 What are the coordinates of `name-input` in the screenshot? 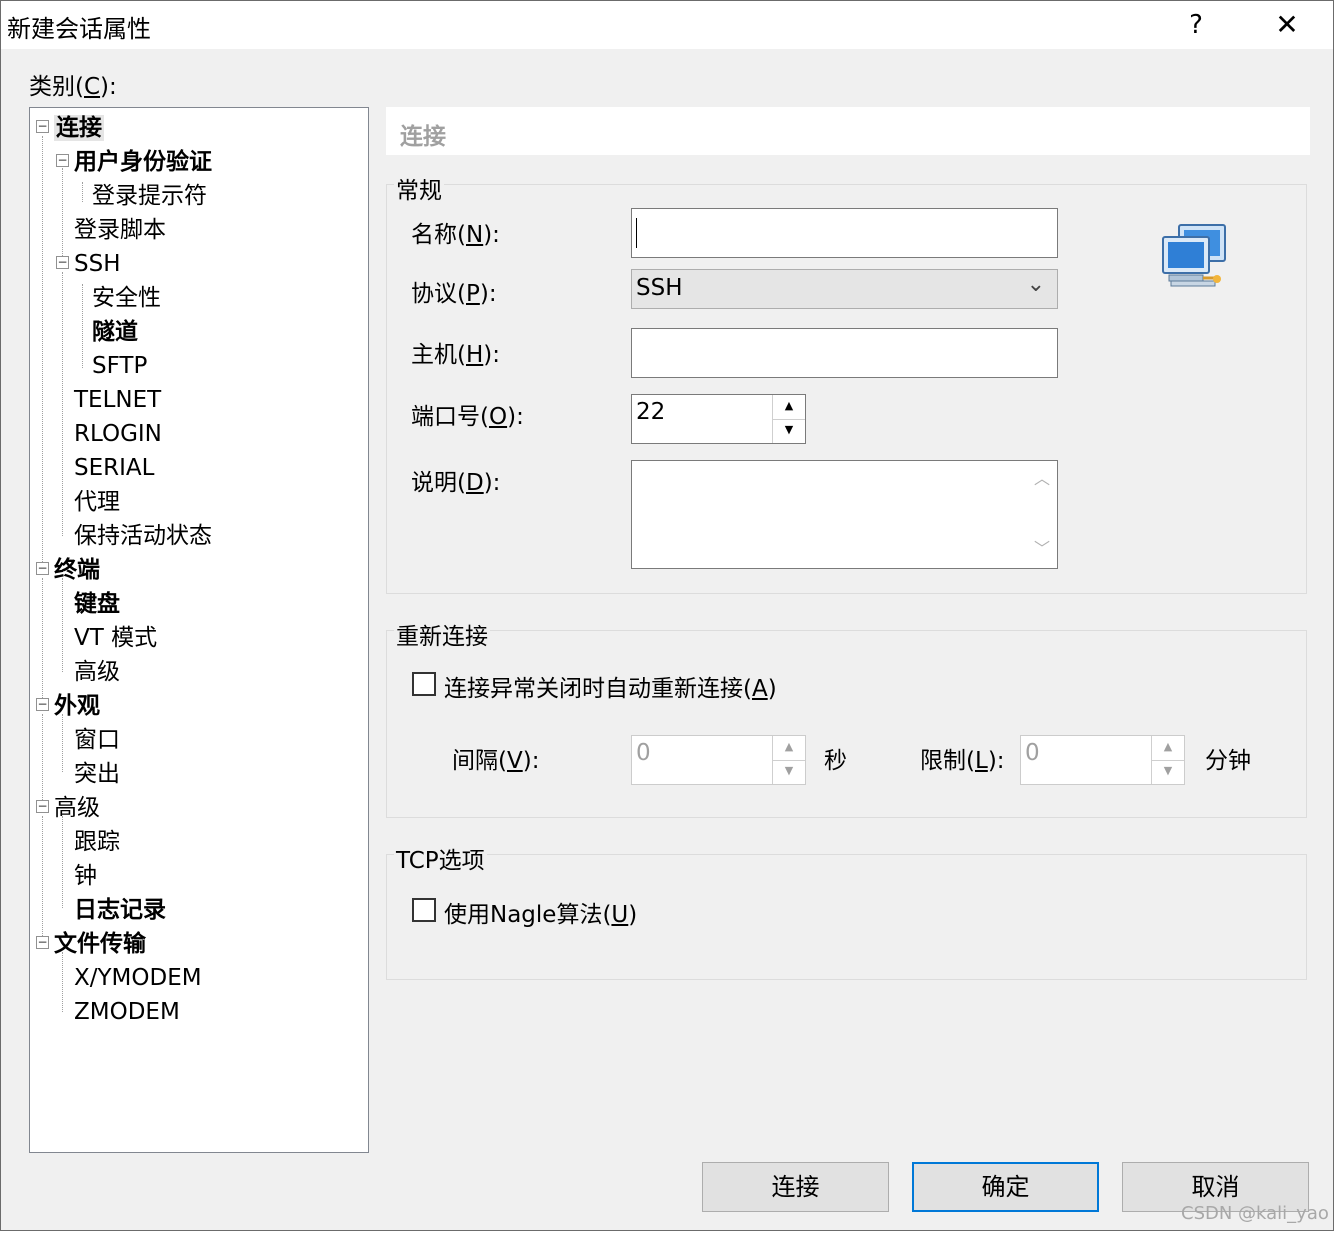 It's located at (844, 233).